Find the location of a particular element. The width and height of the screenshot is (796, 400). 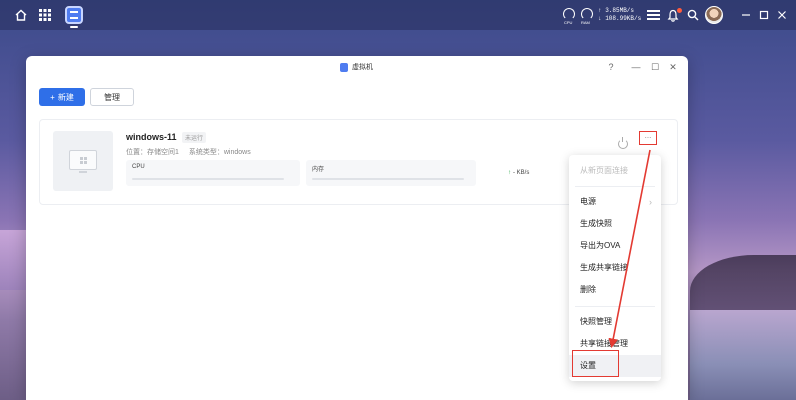

cpu-bar is located at coordinates (208, 179).